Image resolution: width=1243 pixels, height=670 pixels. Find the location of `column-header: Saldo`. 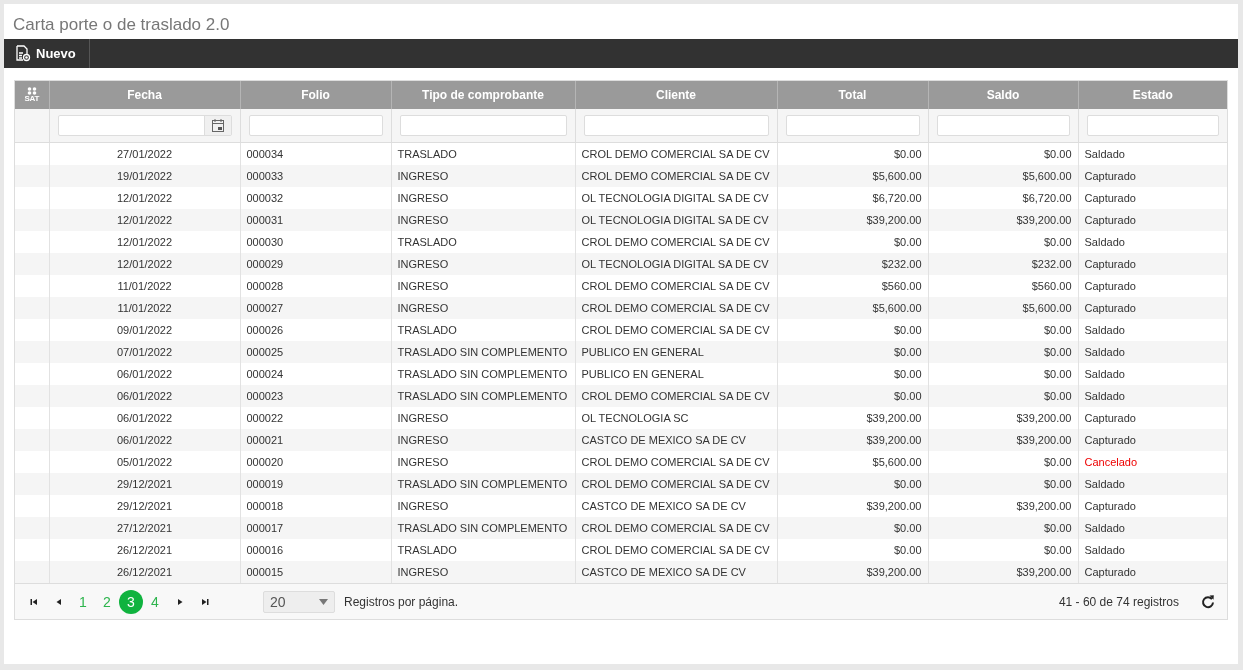

column-header: Saldo is located at coordinates (1003, 95).